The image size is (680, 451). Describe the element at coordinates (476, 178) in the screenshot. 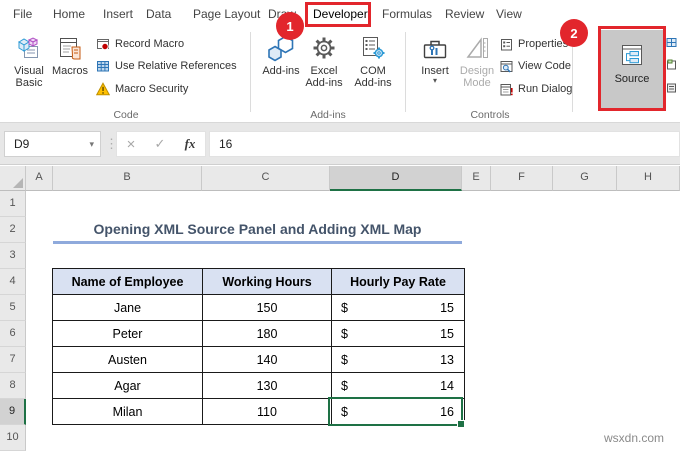

I see `column-header-e: E` at that location.